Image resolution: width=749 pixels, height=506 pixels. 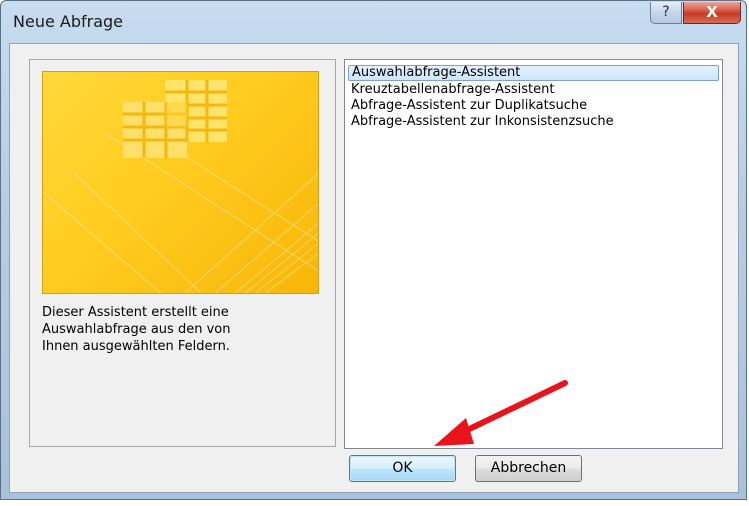 What do you see at coordinates (136, 329) in the screenshot?
I see `description-line: Auswahlabfrage aus den von` at bounding box center [136, 329].